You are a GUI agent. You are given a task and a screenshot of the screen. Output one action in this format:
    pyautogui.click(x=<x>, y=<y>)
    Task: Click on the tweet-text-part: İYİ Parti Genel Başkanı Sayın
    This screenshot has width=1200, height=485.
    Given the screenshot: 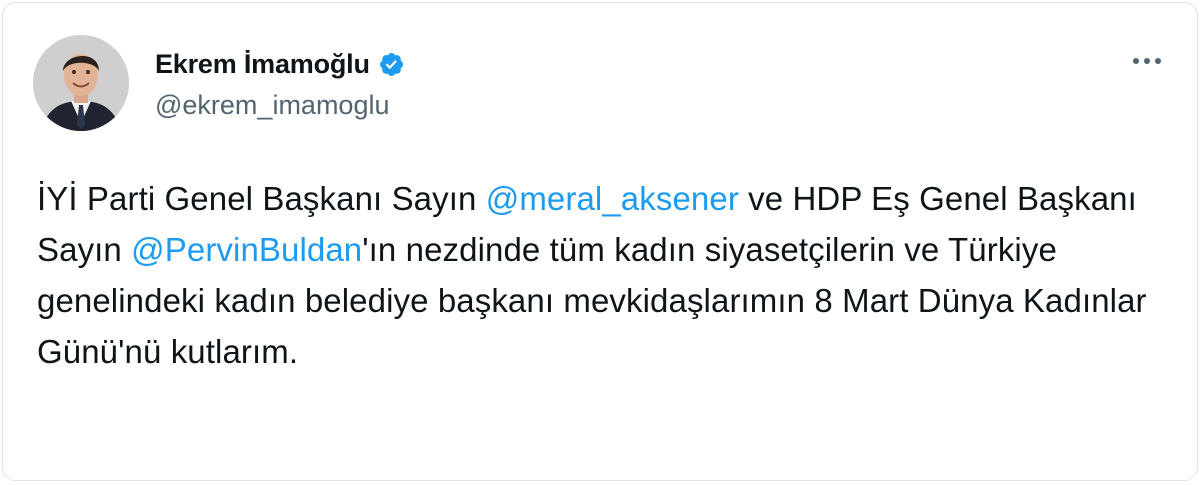 What is the action you would take?
    pyautogui.click(x=261, y=198)
    